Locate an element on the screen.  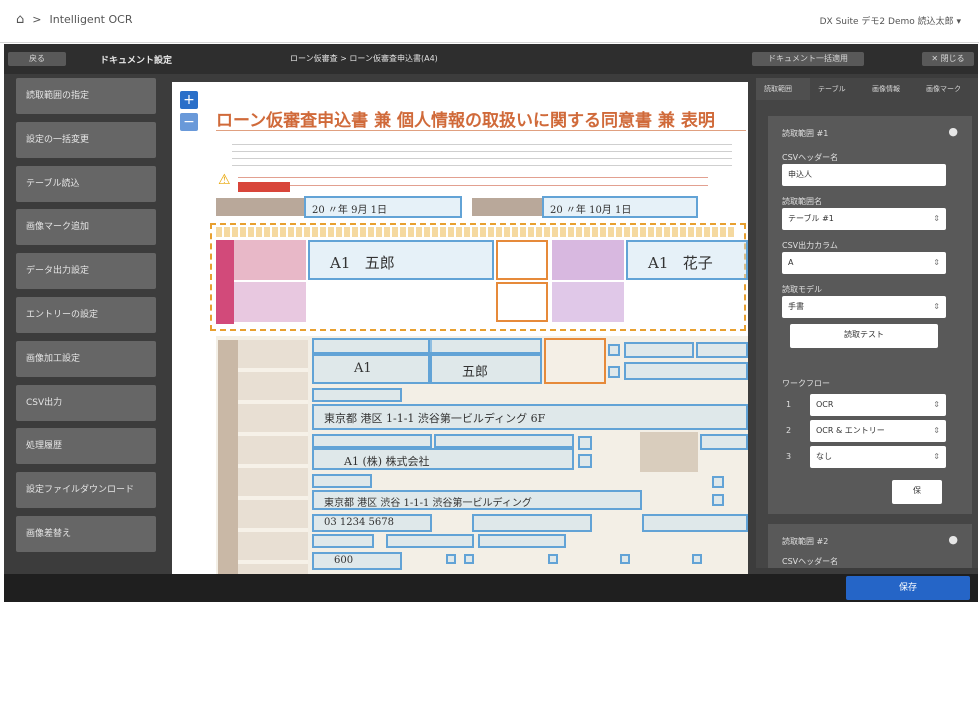
save-button: 保存 is located at coordinates (908, 588).